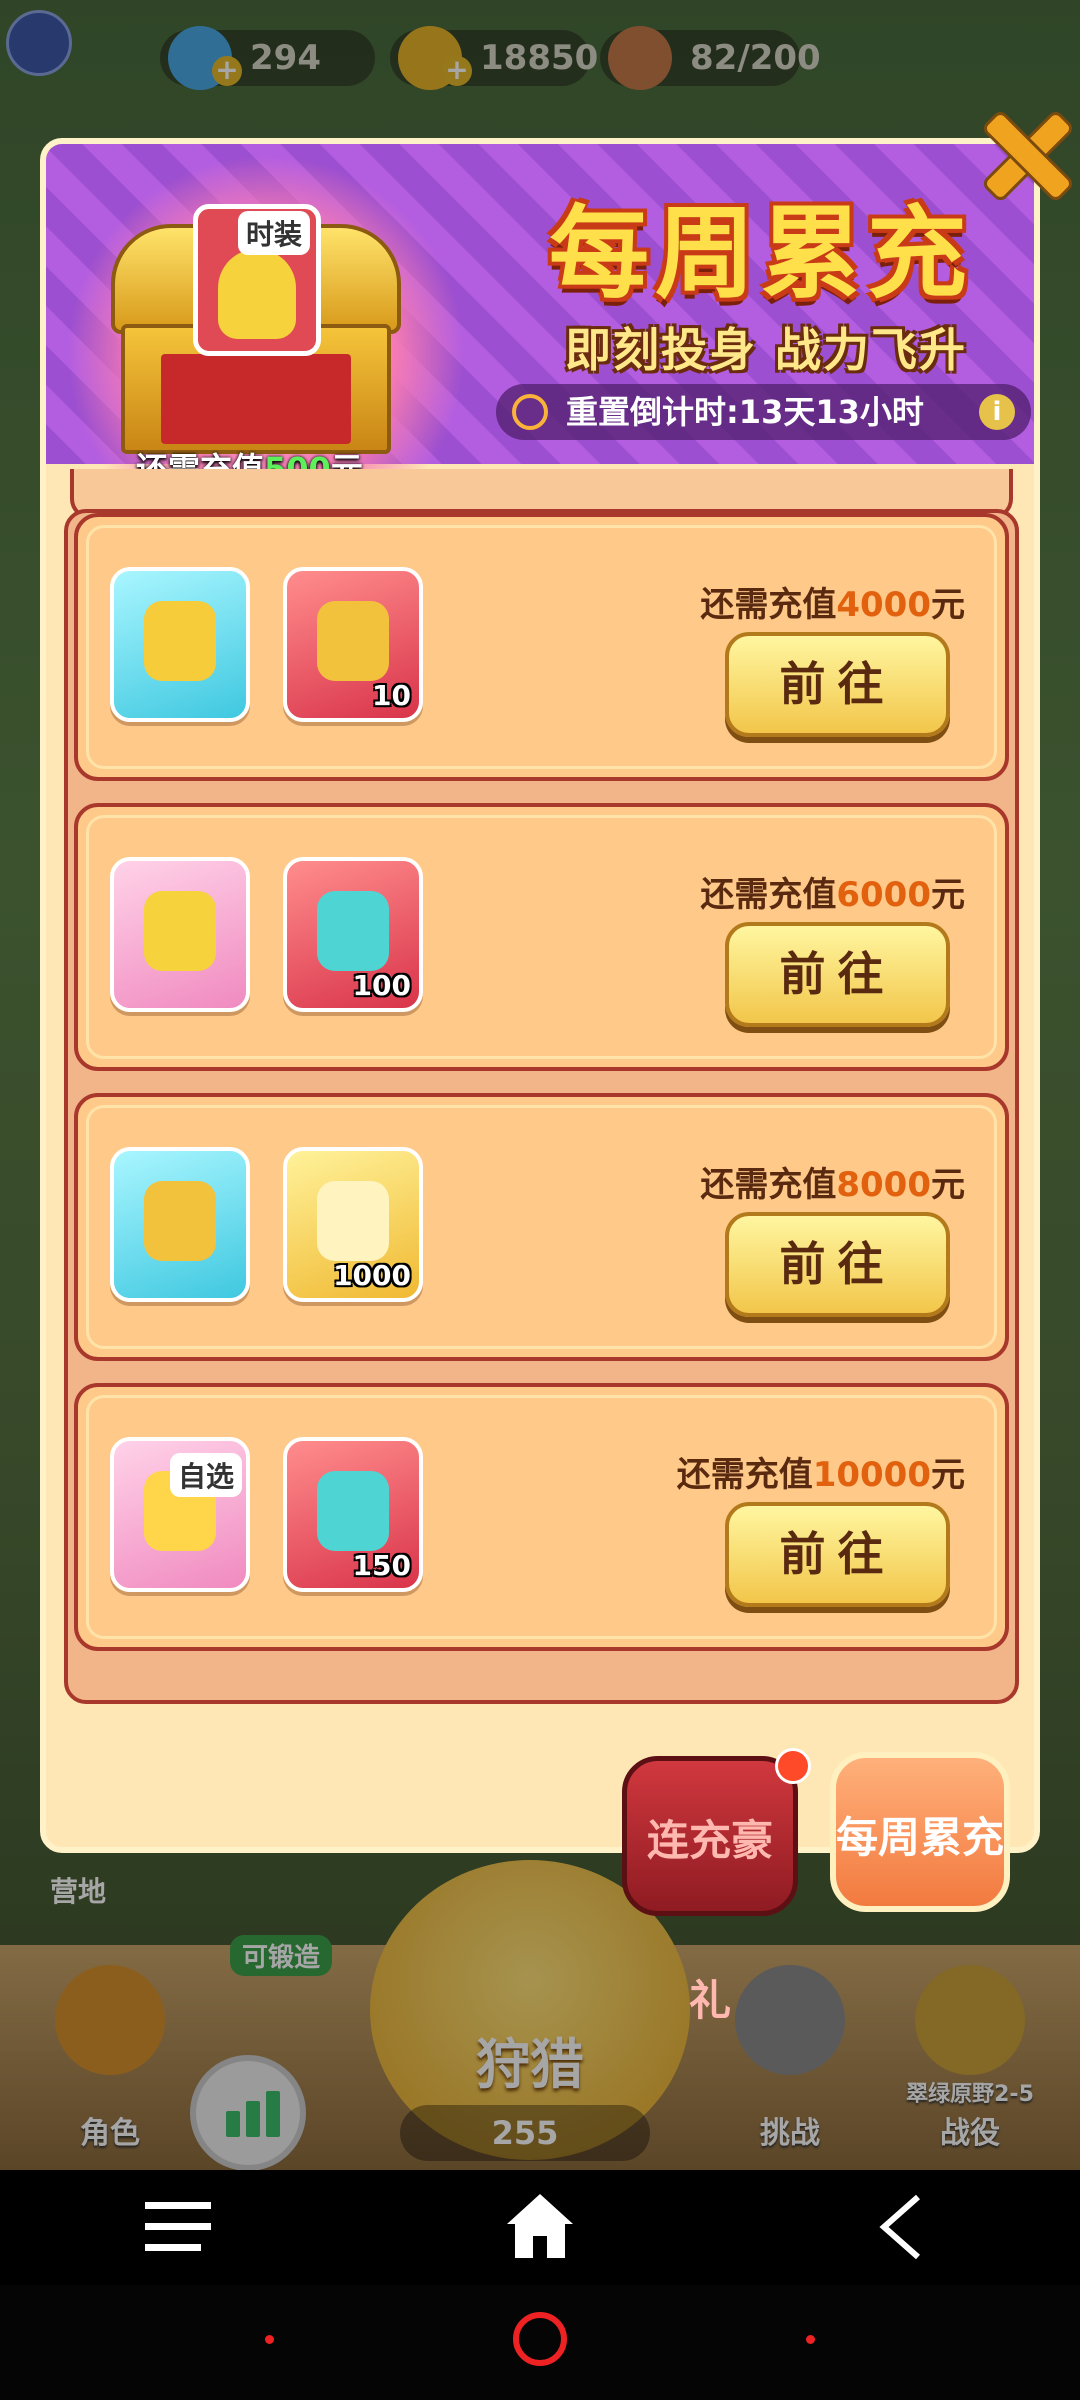  What do you see at coordinates (820, 1475) in the screenshot?
I see `row-requirement: 还需充值10000元` at bounding box center [820, 1475].